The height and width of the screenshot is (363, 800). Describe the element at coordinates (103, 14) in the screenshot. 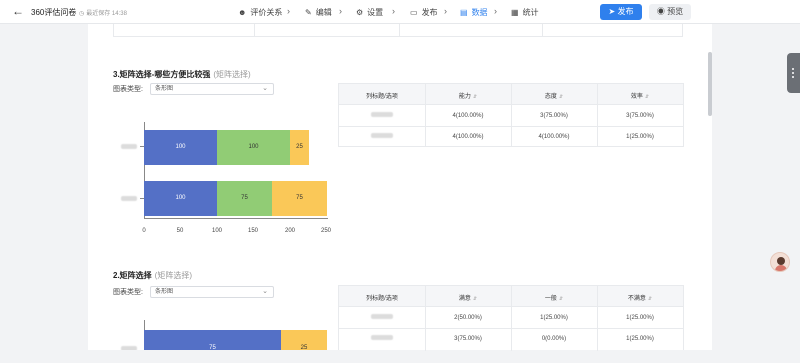

I see `last-saved: ◷ 最近保存 14:38` at that location.